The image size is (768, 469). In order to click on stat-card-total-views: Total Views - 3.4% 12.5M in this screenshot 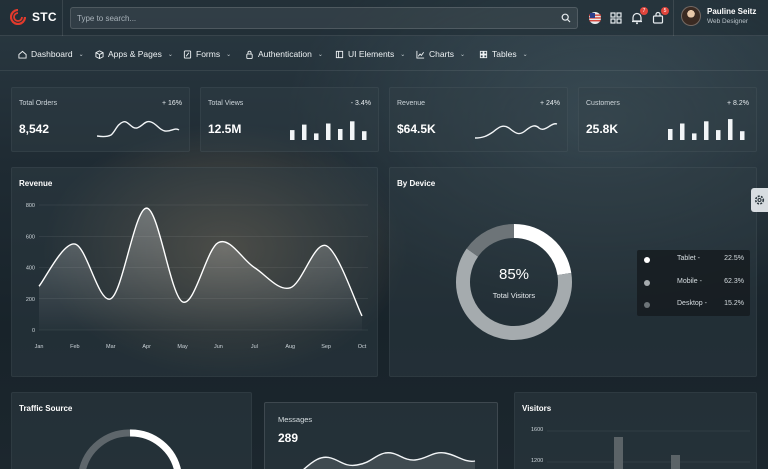, I will do `click(289, 119)`.